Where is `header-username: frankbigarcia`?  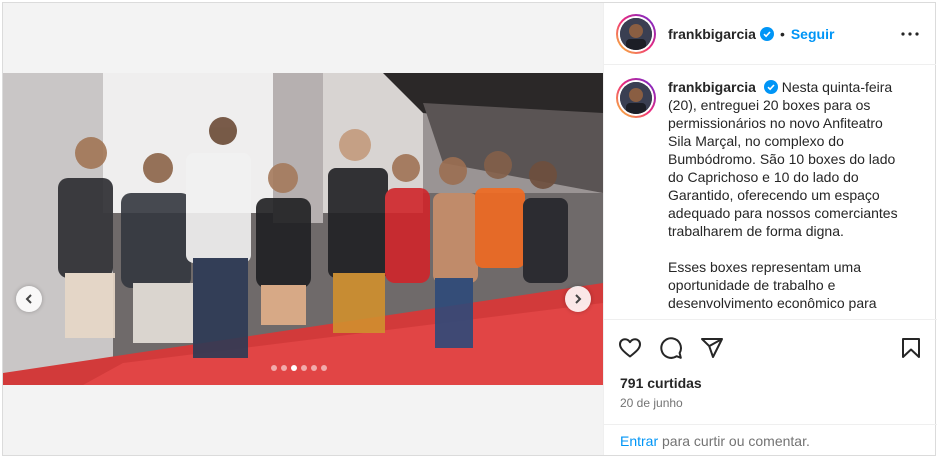 header-username: frankbigarcia is located at coordinates (712, 34).